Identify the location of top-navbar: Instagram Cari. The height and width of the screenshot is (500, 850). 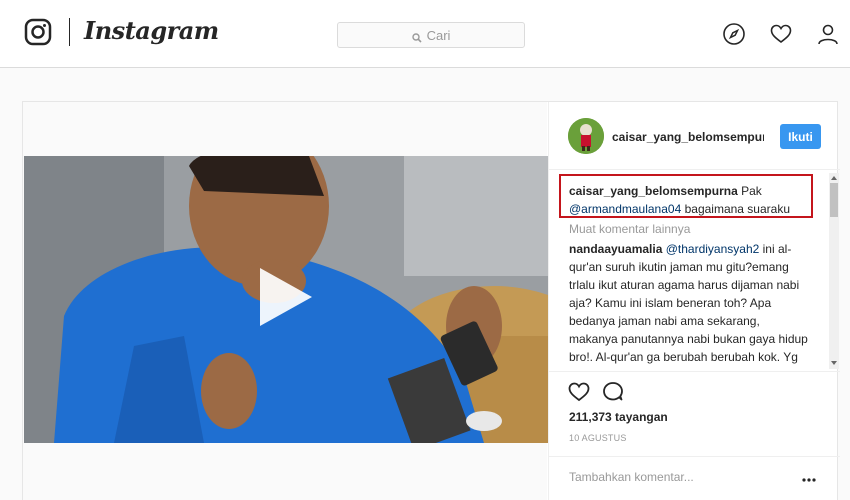
(425, 34).